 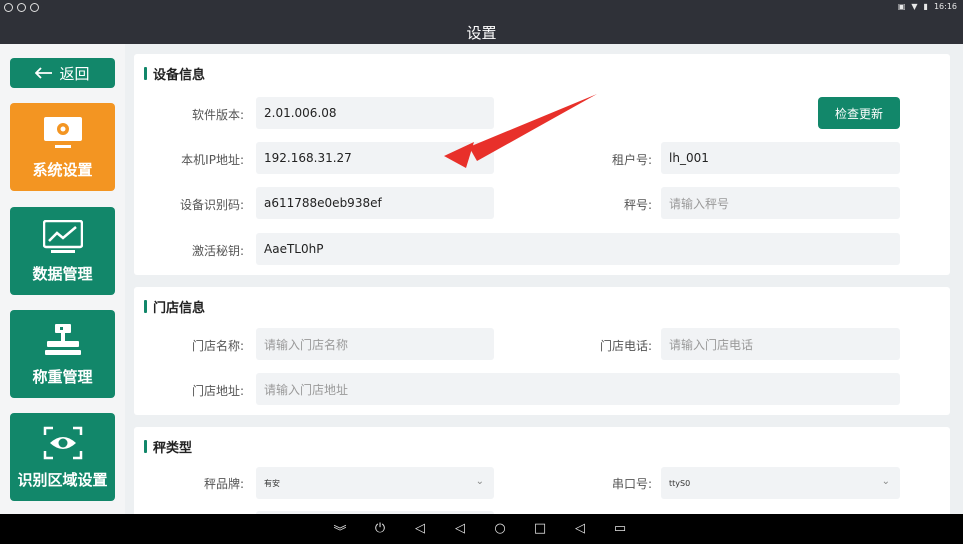 I want to click on software-version-field: 2.01.006.08, so click(x=375, y=113).